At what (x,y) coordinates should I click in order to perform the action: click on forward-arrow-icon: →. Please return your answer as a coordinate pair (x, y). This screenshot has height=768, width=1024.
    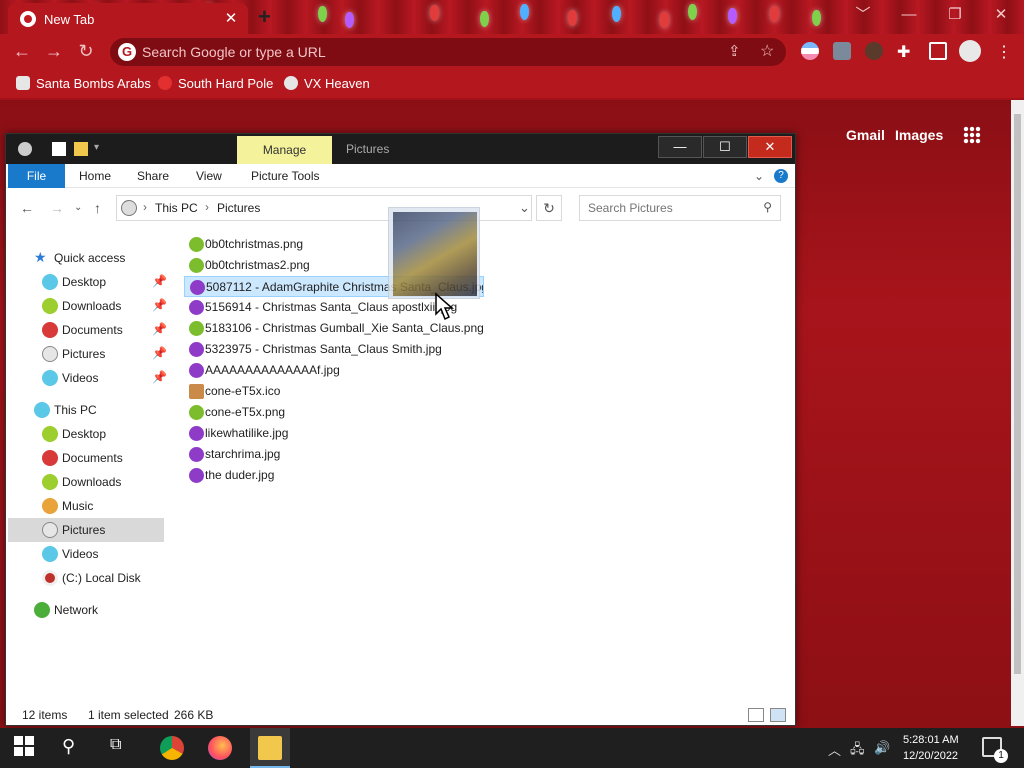
    Looking at the image, I should click on (57, 208).